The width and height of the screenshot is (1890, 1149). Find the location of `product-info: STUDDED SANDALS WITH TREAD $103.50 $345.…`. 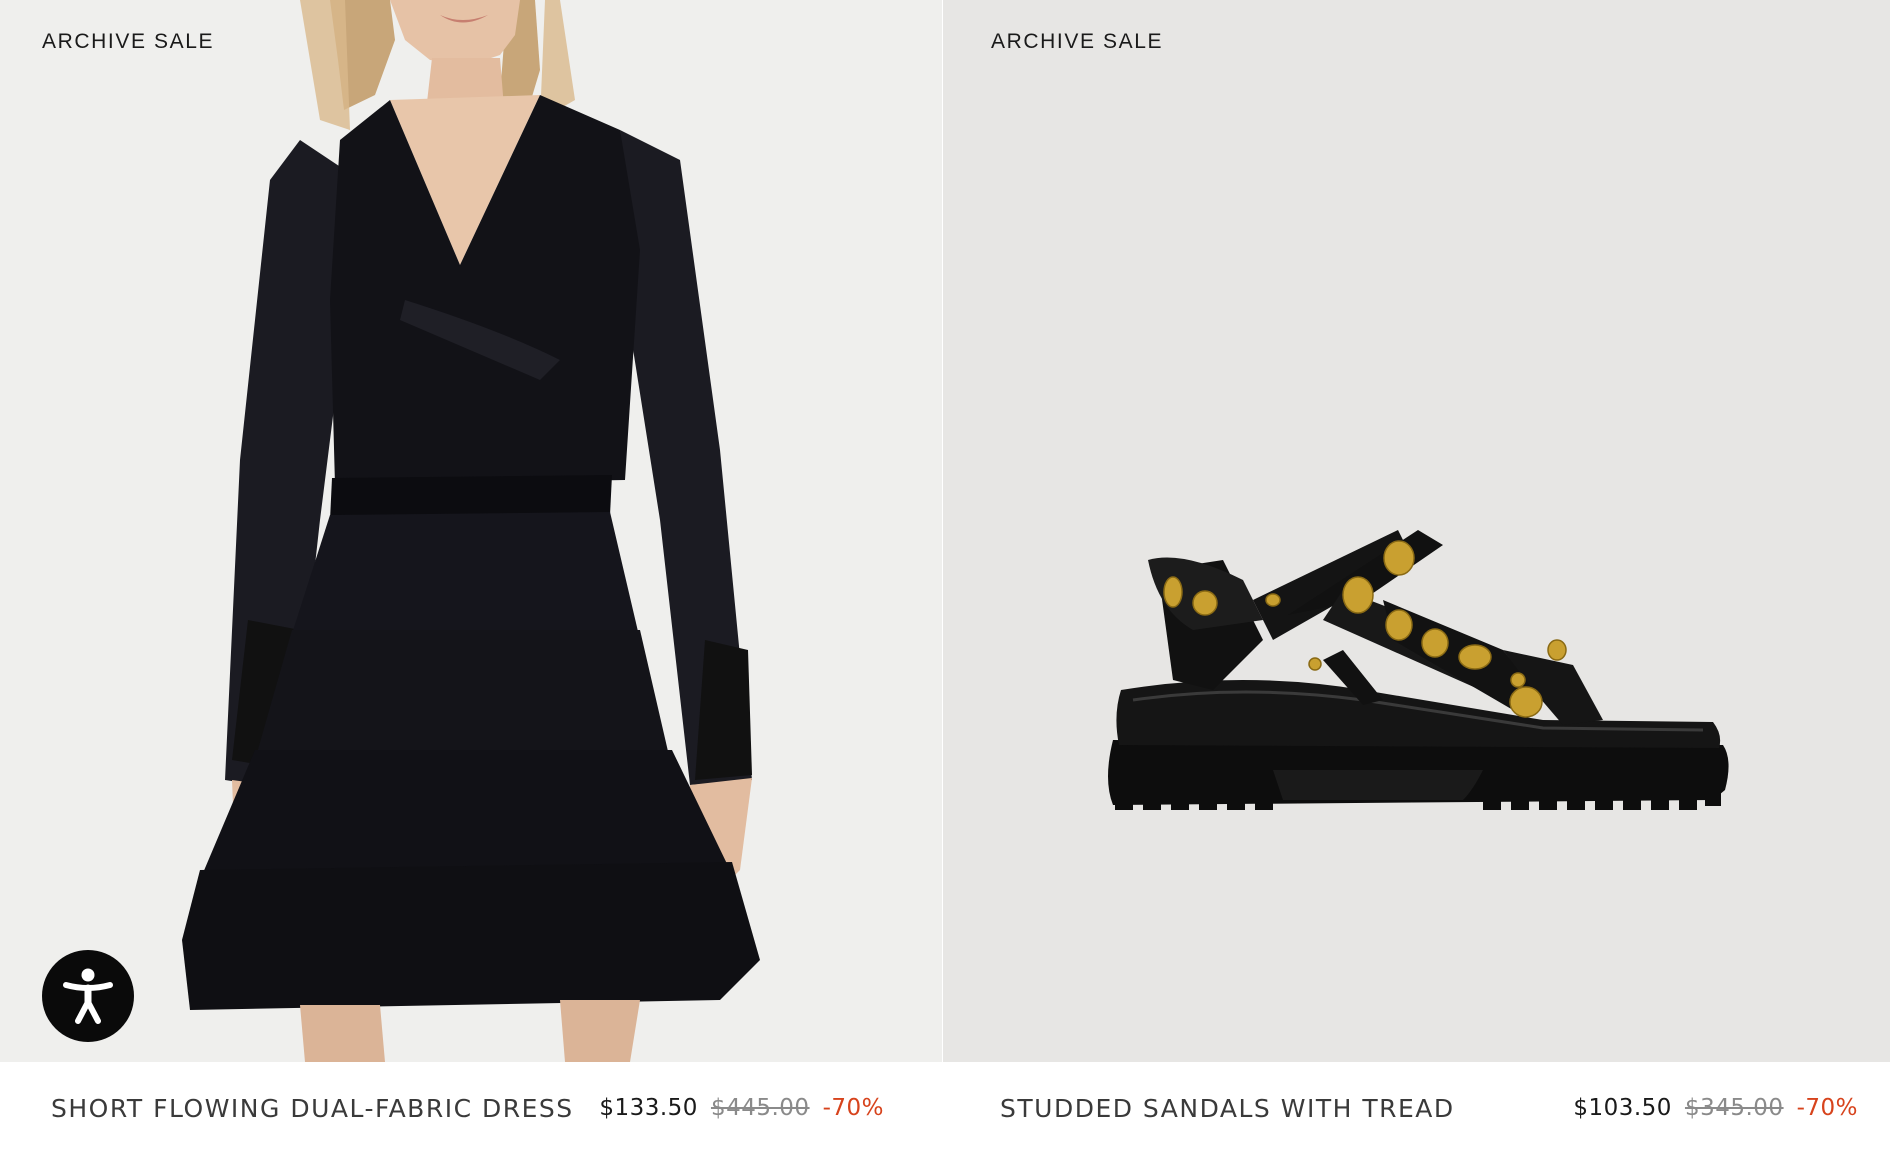

product-info: STUDDED SANDALS WITH TREAD $103.50 $345.… is located at coordinates (1416, 1105).